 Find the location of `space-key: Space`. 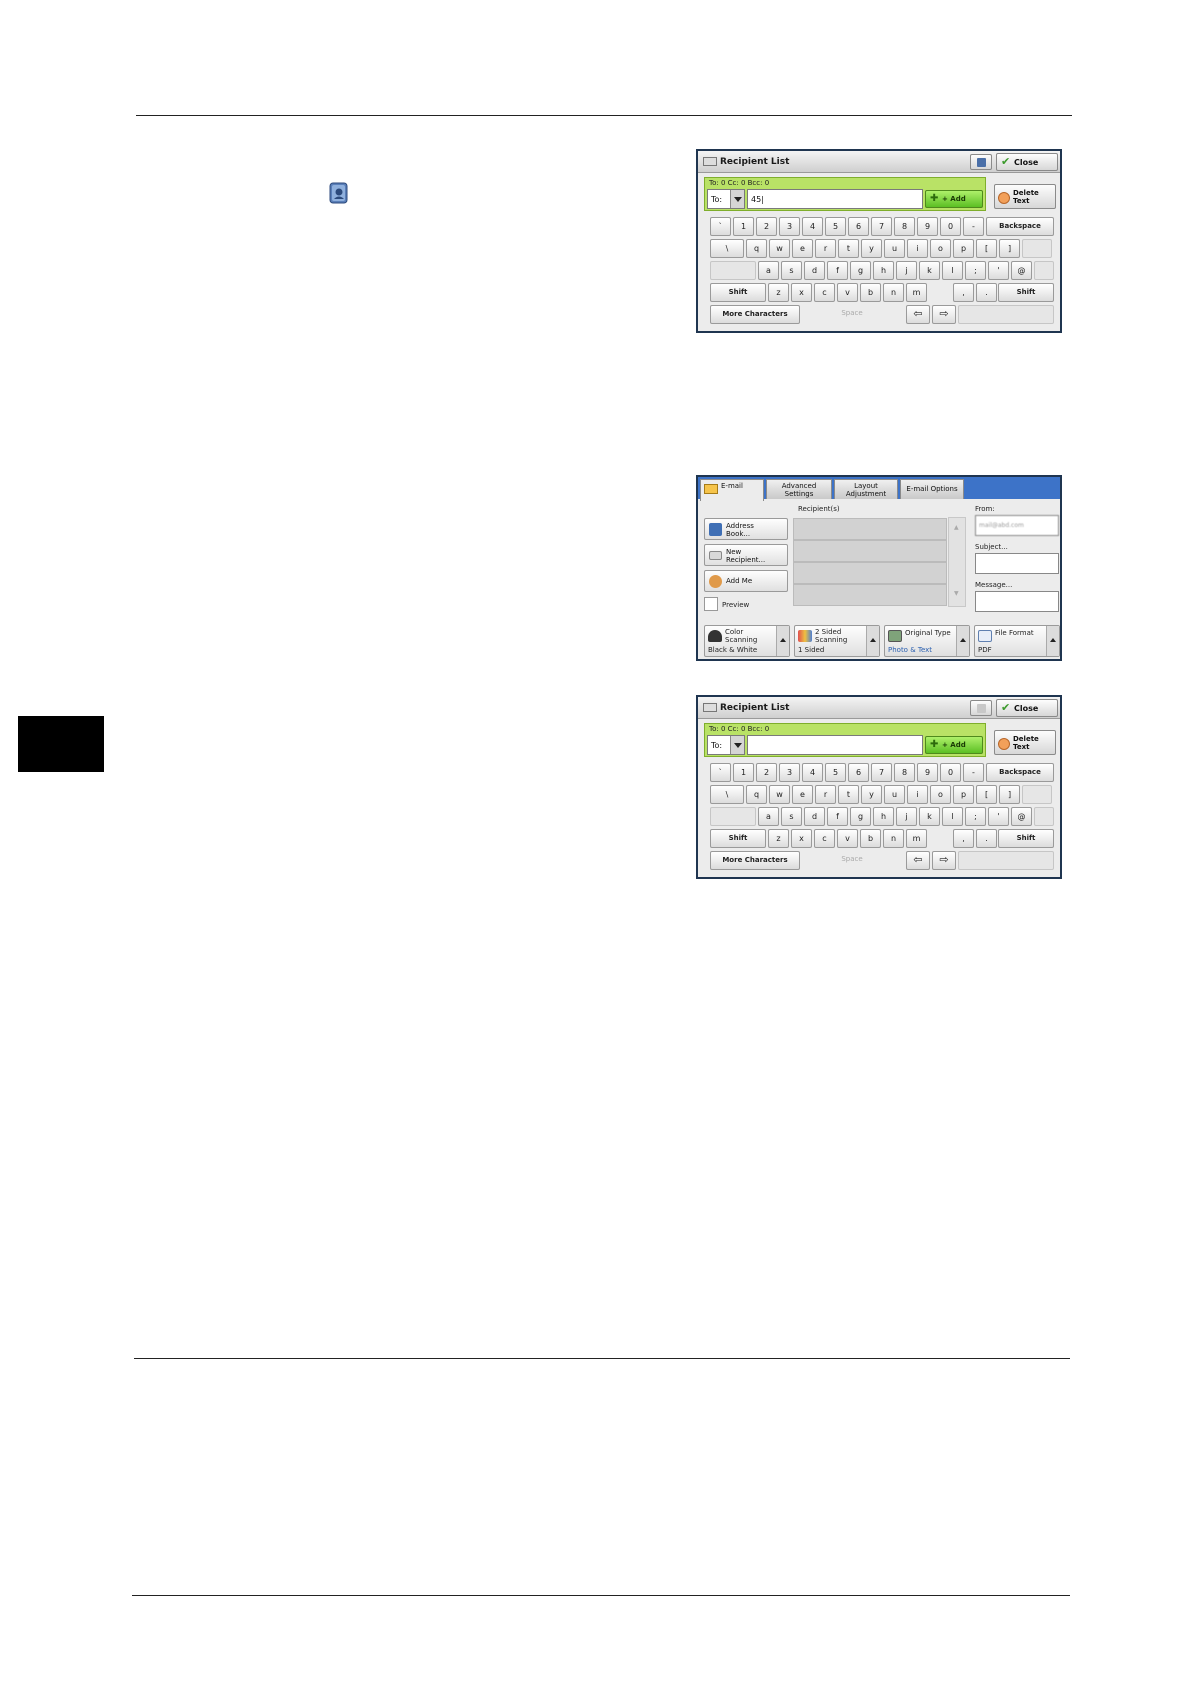

space-key: Space is located at coordinates (852, 860).